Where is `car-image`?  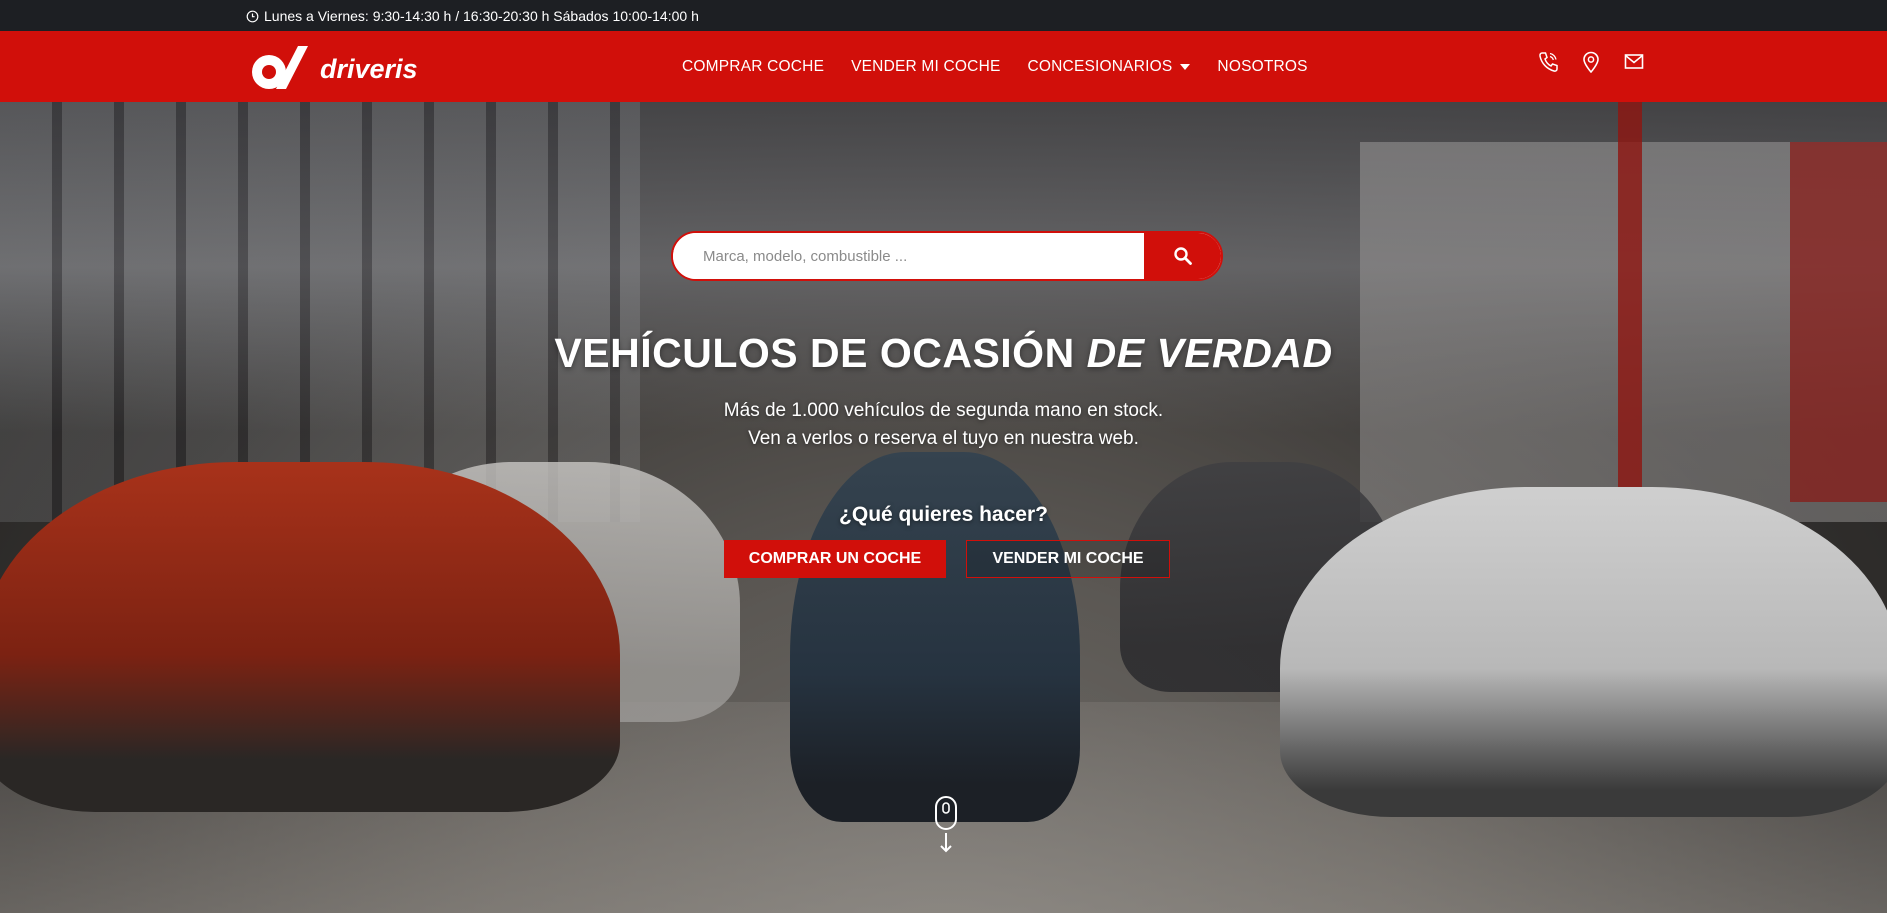
car-image is located at coordinates (1583, 652).